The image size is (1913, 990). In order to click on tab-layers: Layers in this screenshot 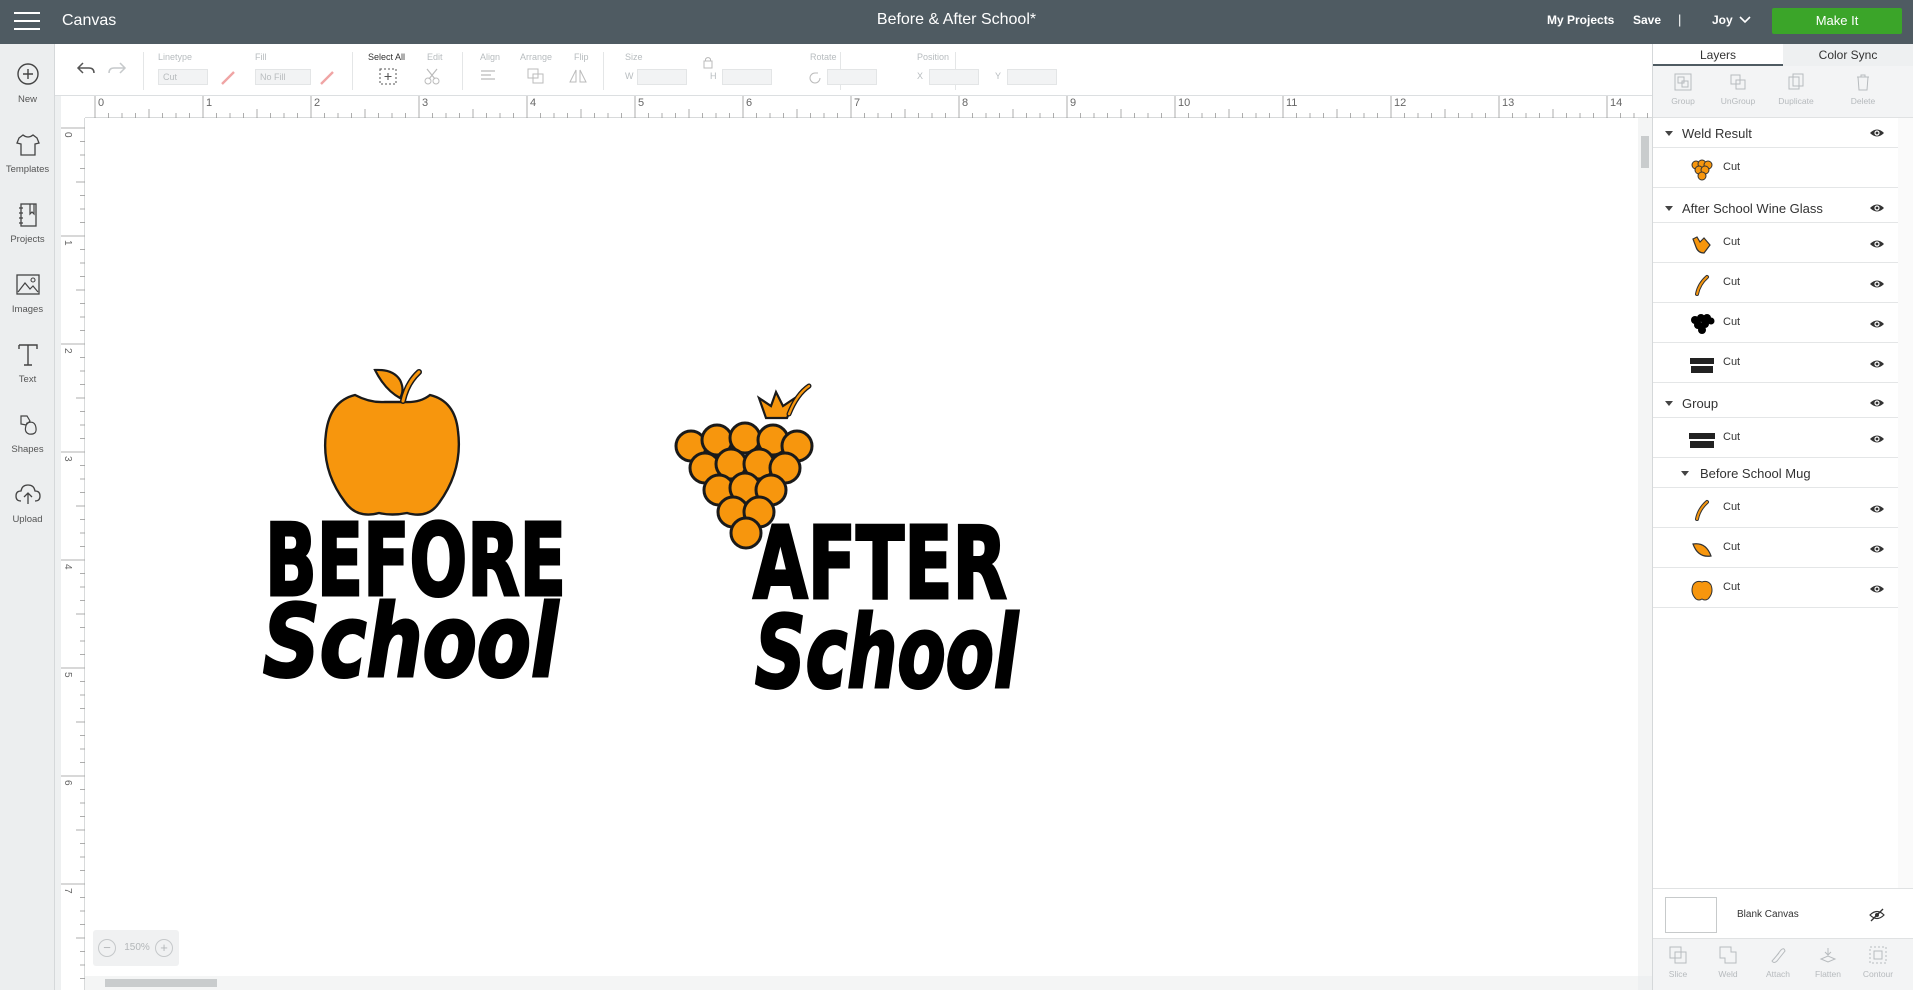, I will do `click(1718, 55)`.